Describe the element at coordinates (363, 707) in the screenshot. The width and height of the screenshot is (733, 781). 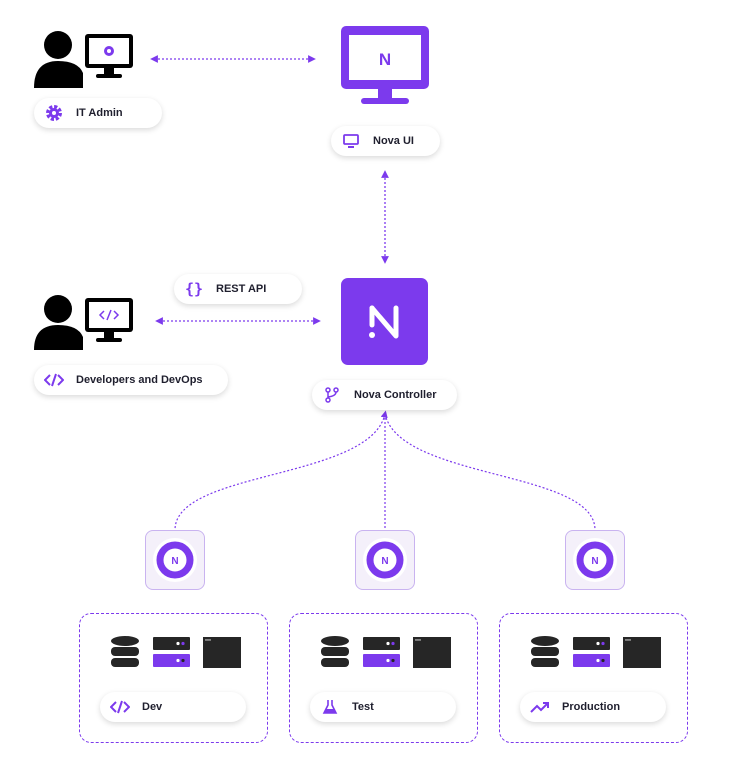
I see `environment-text: Test` at that location.